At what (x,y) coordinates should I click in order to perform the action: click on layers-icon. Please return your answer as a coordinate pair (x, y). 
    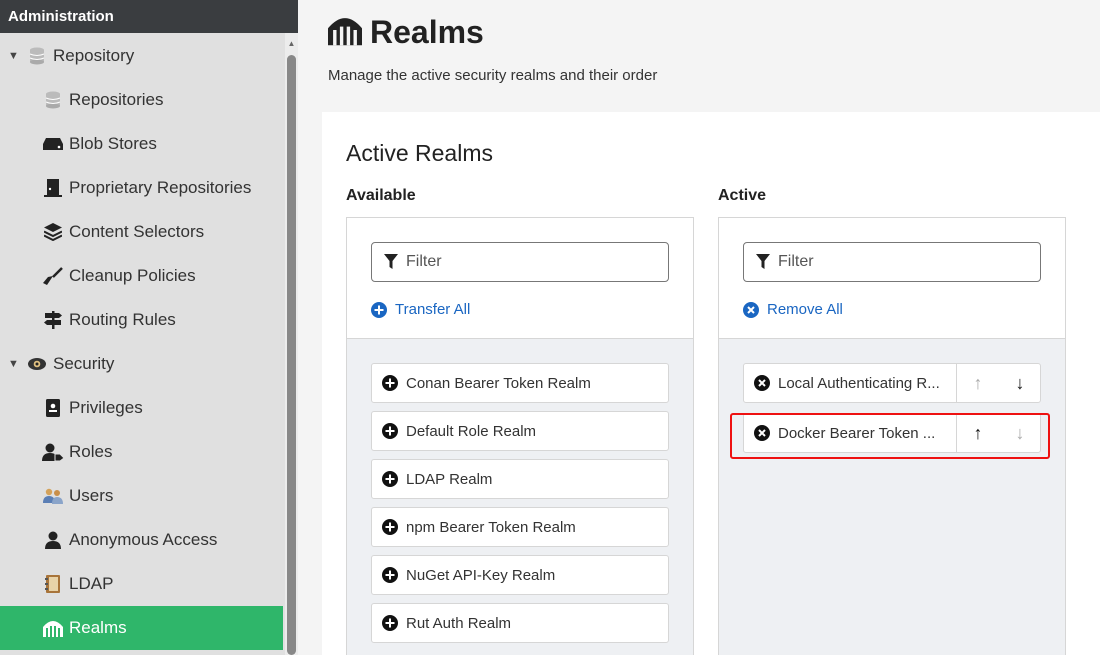
    Looking at the image, I should click on (53, 232).